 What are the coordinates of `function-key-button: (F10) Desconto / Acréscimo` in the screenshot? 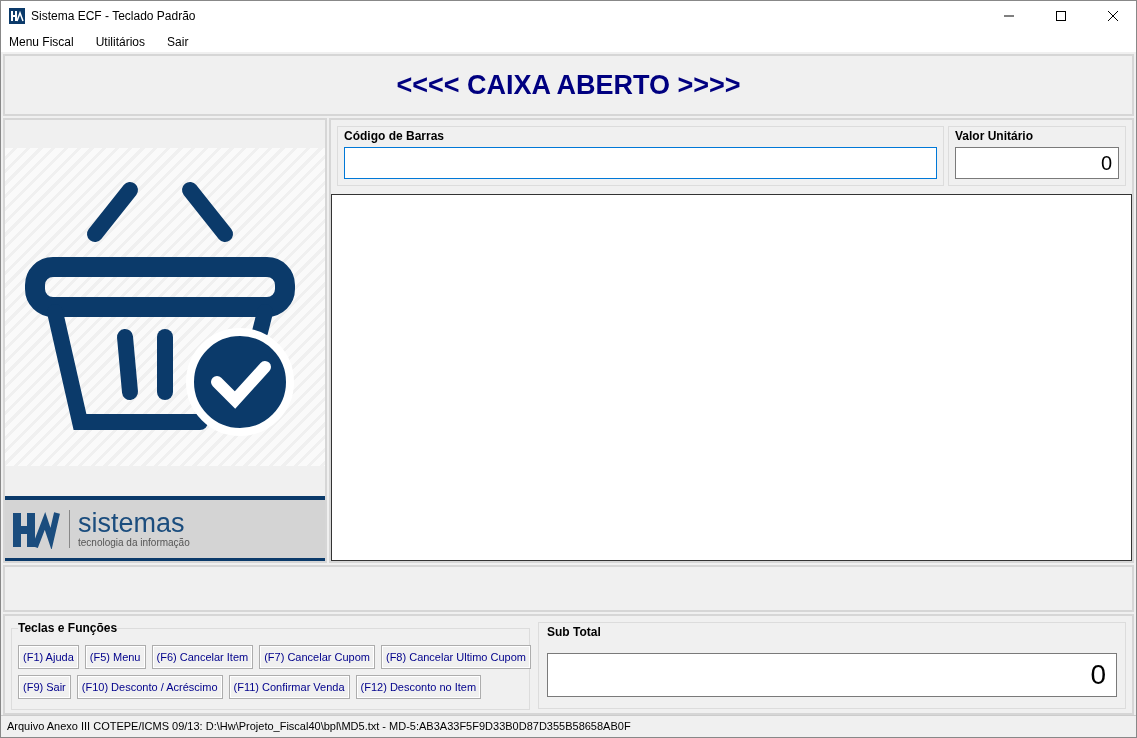 It's located at (149, 686).